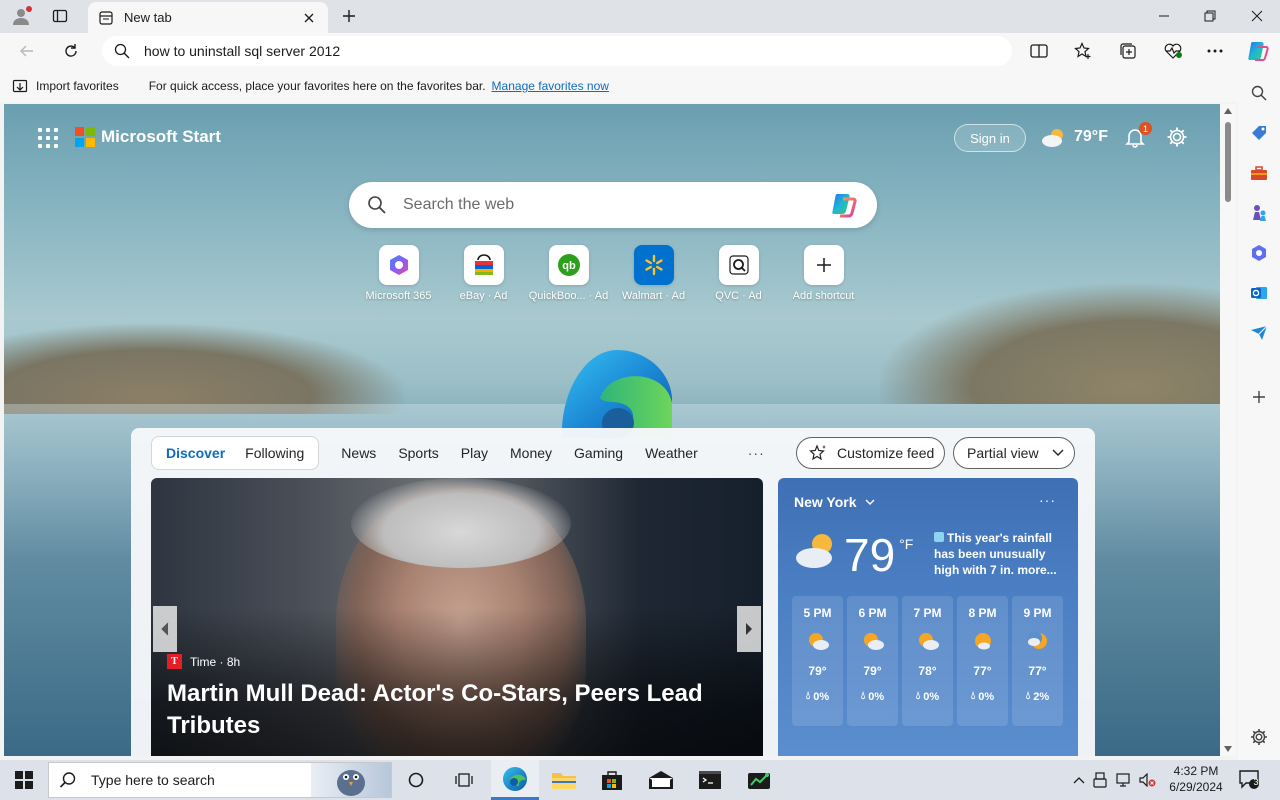 This screenshot has height=800, width=1280. I want to click on sidebar-tools-button, so click(1259, 173).